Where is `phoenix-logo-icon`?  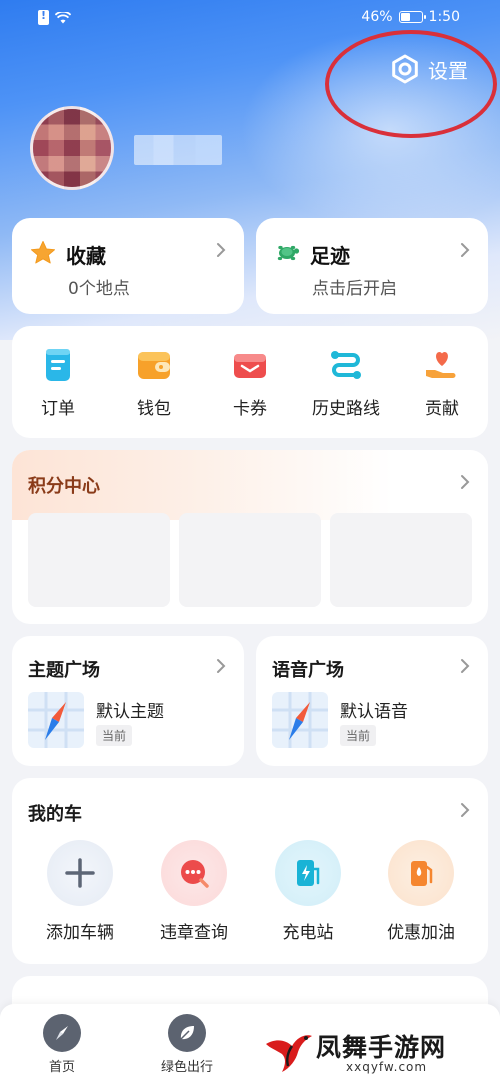
phoenix-logo-icon is located at coordinates (289, 1053).